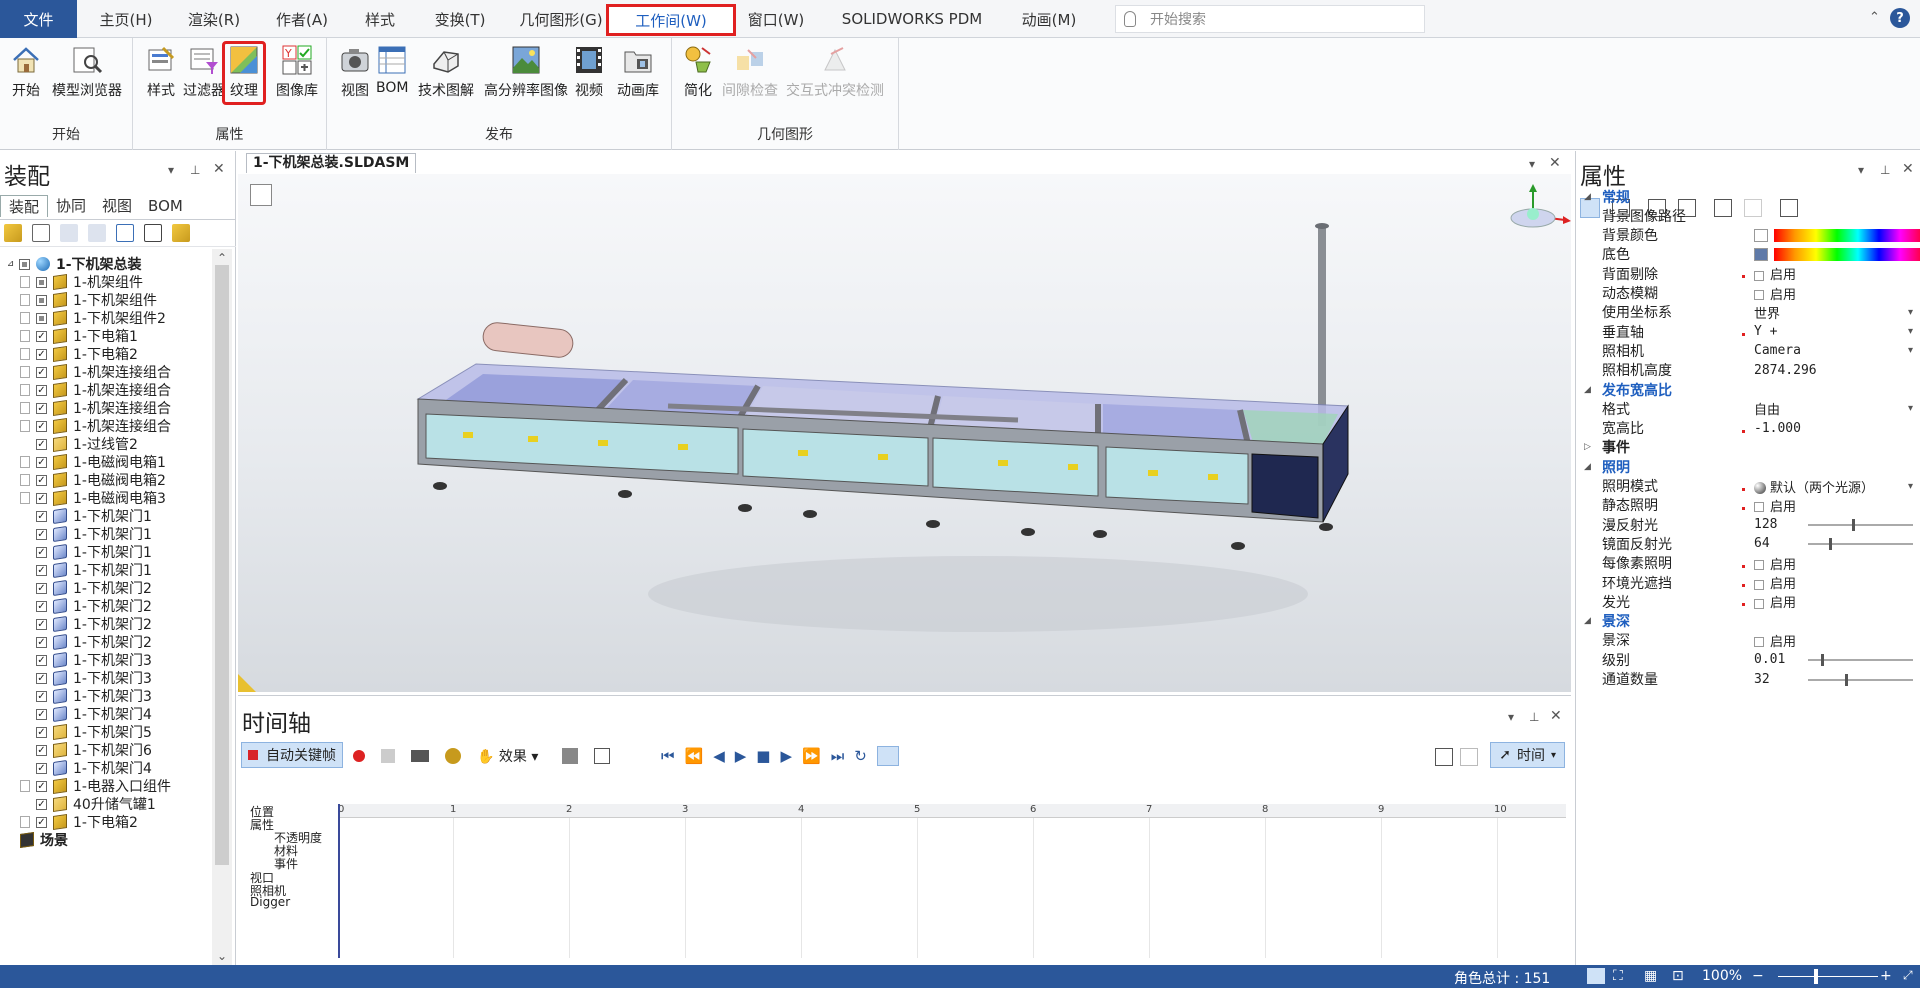 This screenshot has width=1920, height=988. Describe the element at coordinates (952, 888) in the screenshot. I see `timeline-grid` at that location.